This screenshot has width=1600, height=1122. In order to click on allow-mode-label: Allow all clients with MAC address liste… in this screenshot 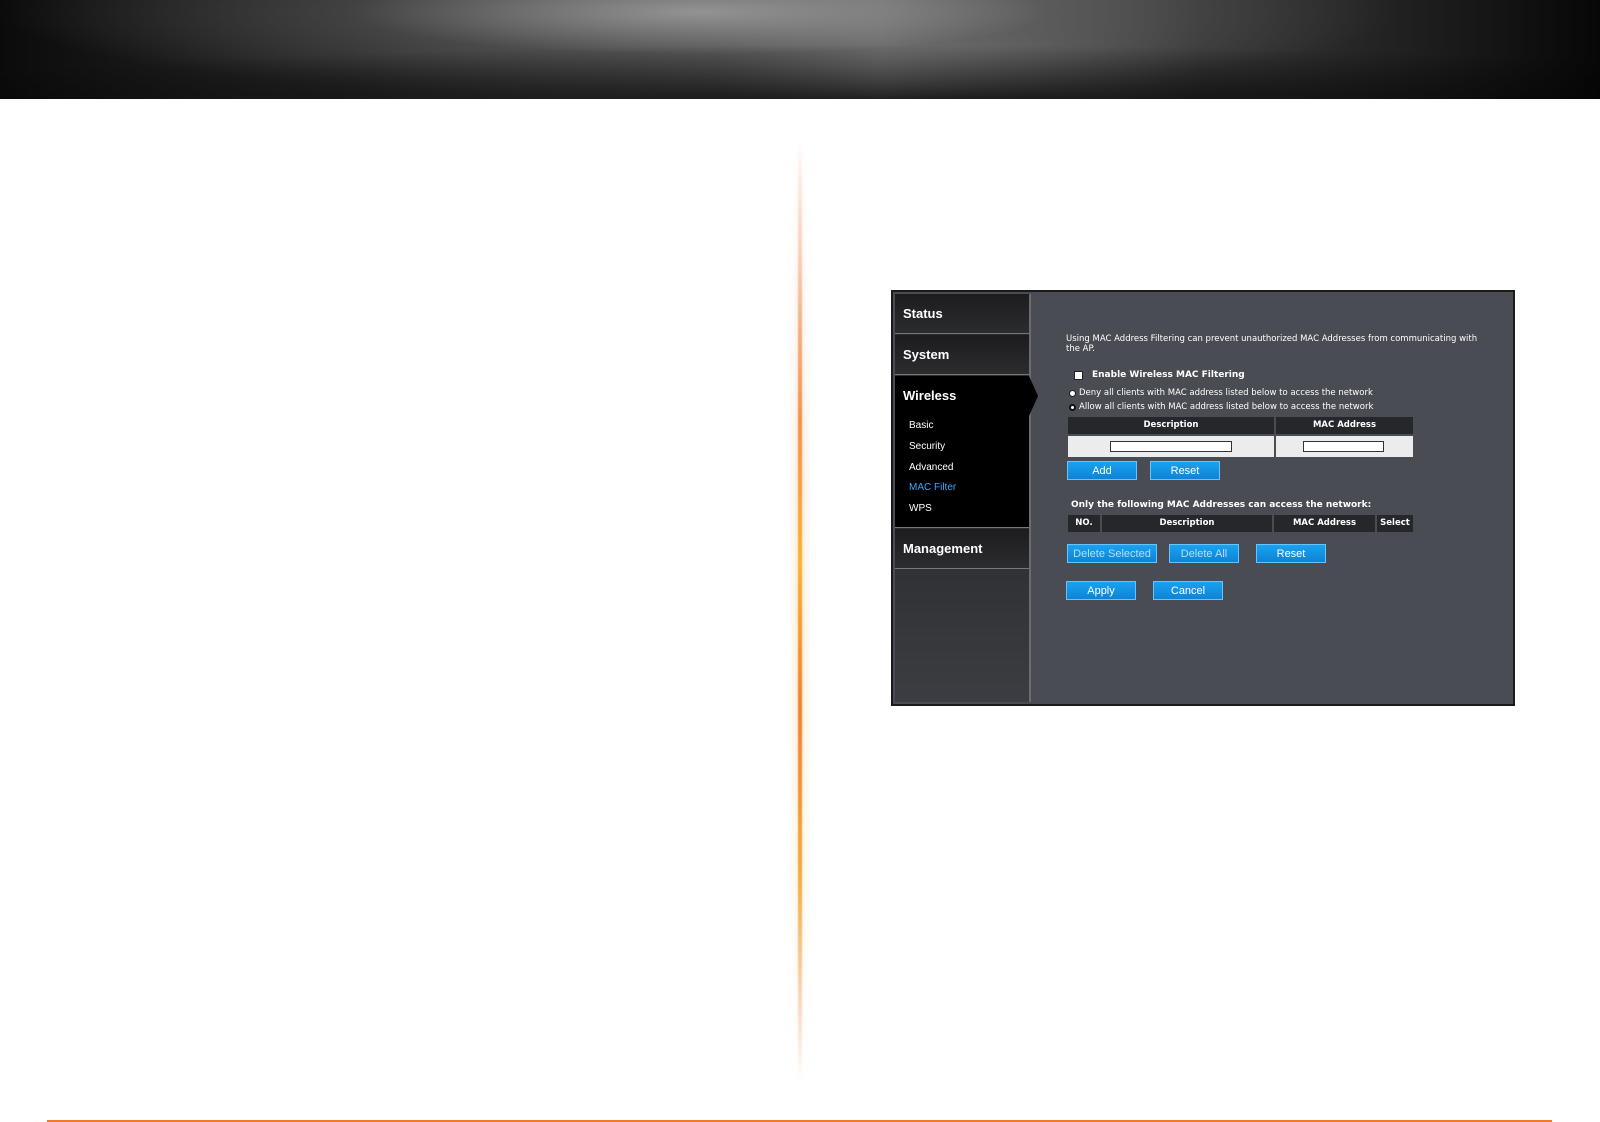, I will do `click(1226, 407)`.